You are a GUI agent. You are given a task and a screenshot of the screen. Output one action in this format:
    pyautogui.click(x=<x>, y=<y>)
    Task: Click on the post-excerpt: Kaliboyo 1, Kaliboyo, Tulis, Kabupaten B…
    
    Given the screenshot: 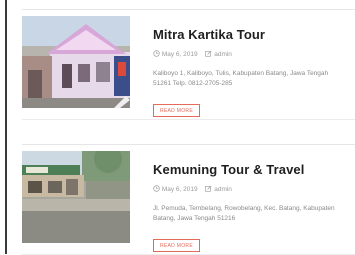 What is the action you would take?
    pyautogui.click(x=254, y=79)
    